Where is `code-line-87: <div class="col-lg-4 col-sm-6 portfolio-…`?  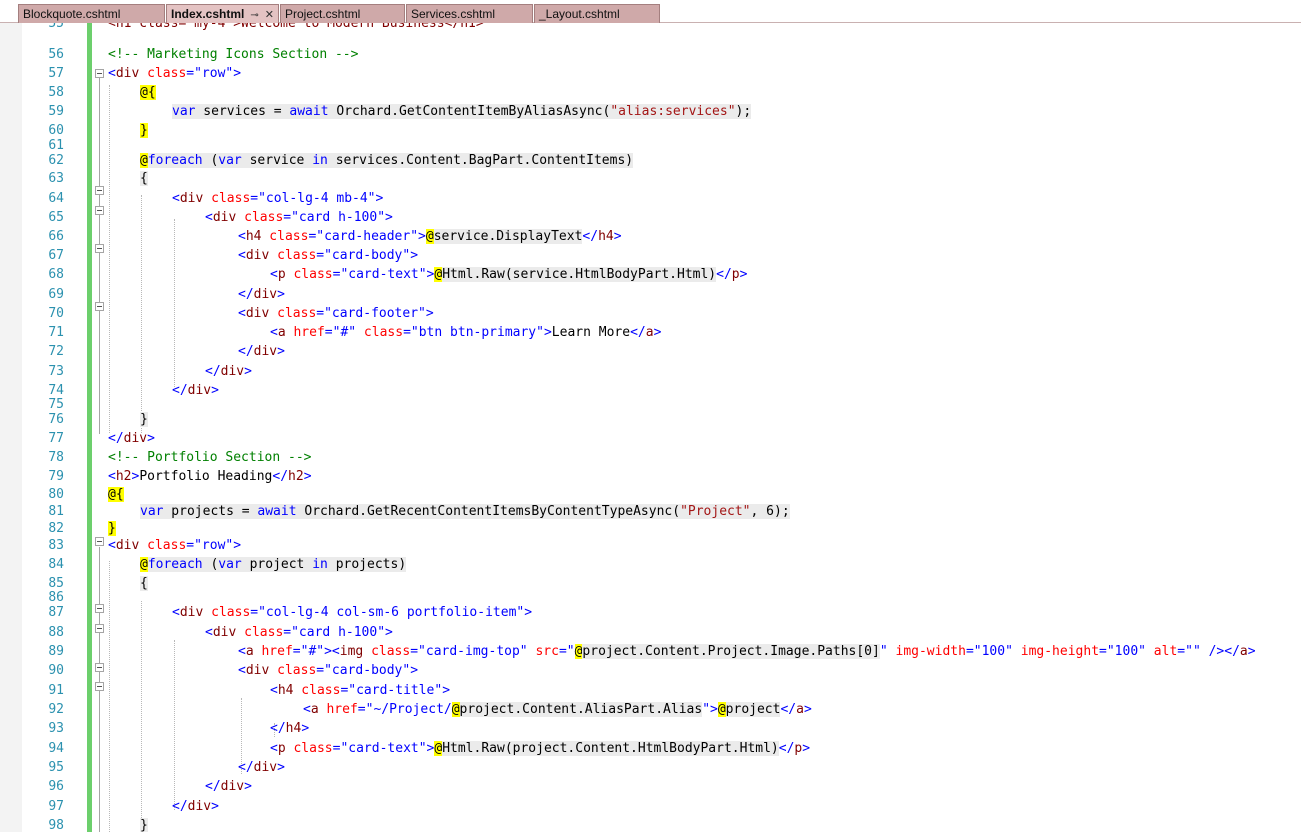
code-line-87: <div class="col-lg-4 col-sm-6 portfolio-… is located at coordinates (352, 612).